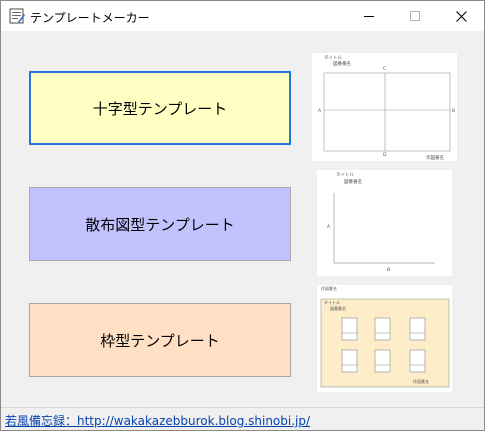 This screenshot has height=431, width=485. What do you see at coordinates (345, 174) in the screenshot?
I see `scatter-preview-title: タイトル` at bounding box center [345, 174].